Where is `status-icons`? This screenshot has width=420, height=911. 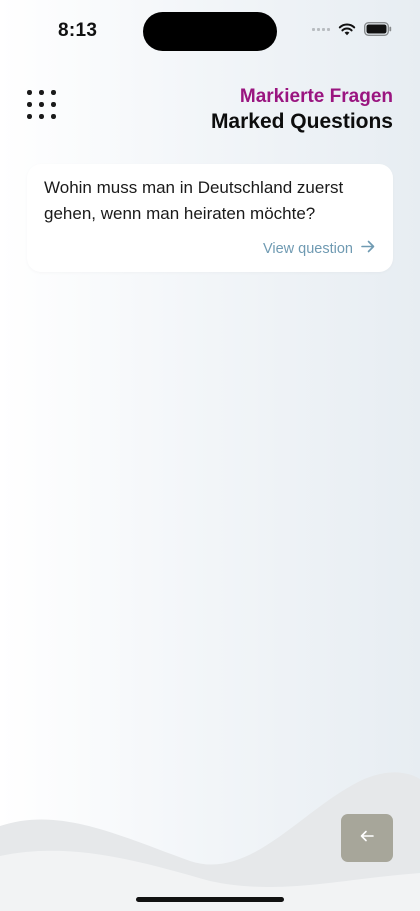
status-icons is located at coordinates (352, 29).